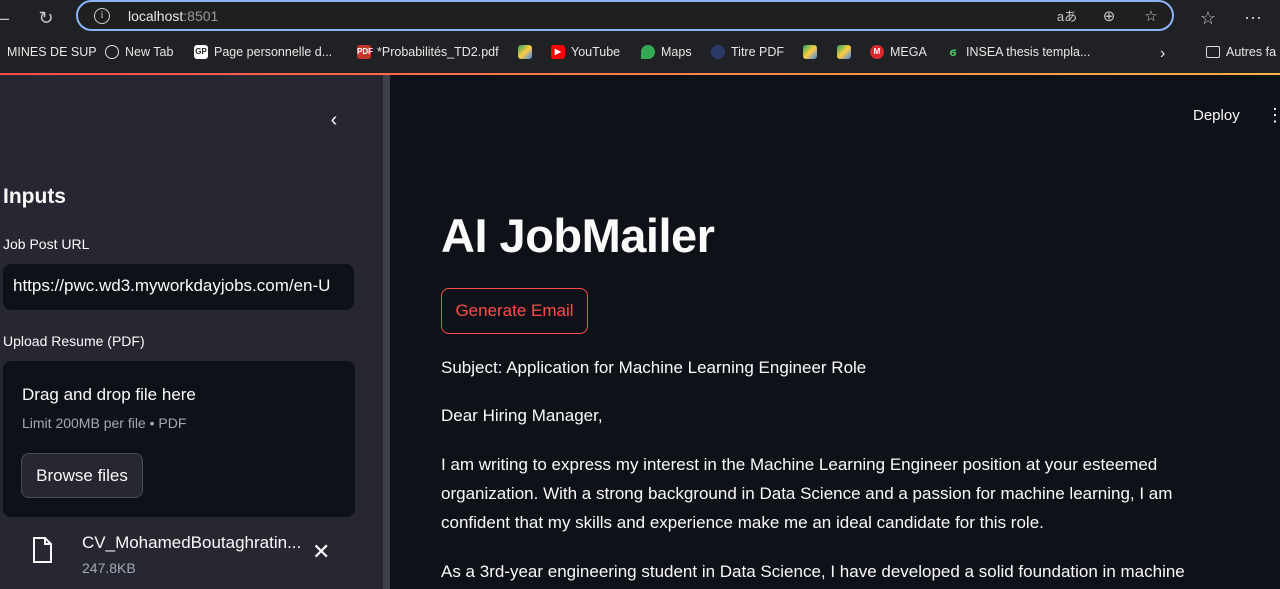 The width and height of the screenshot is (1280, 589). I want to click on info-icon: i, so click(102, 16).